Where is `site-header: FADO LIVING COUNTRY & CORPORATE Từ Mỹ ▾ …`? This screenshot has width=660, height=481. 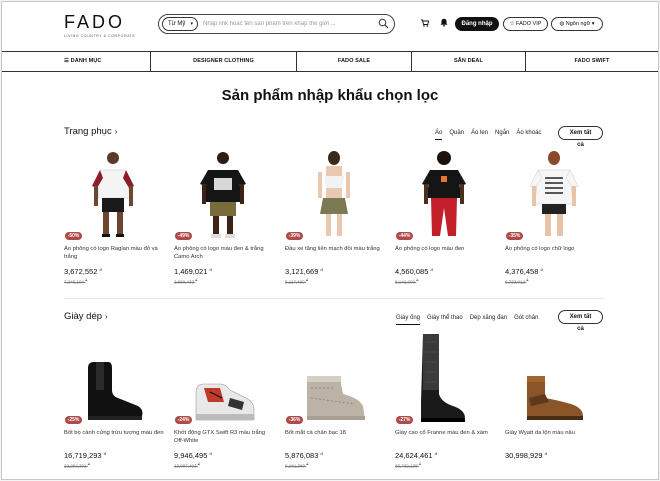
site-header: FADO LIVING COUNTRY & CORPORATE Từ Mỹ ▾ … is located at coordinates (330, 26).